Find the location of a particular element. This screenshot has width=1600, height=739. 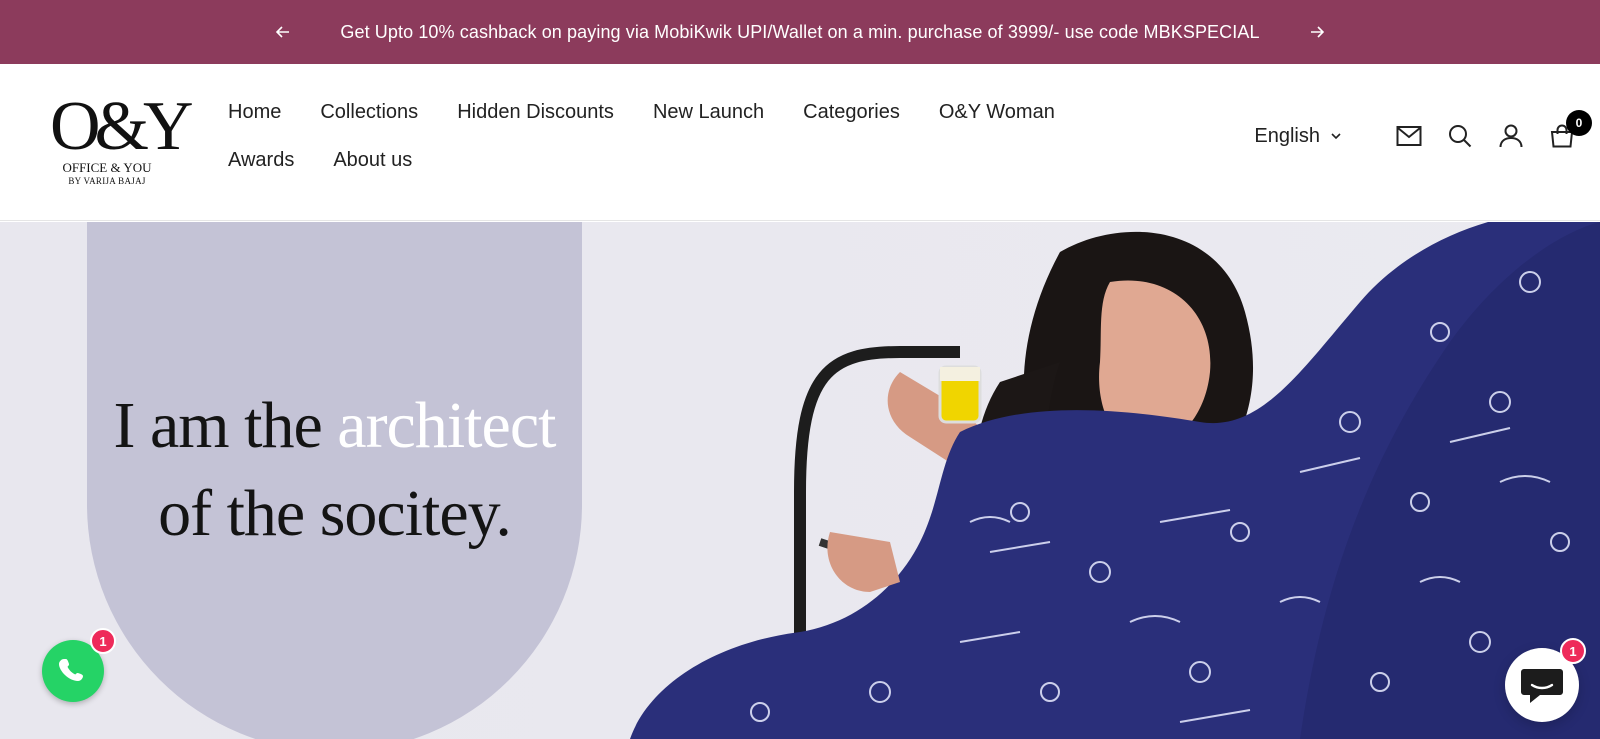

cart-count-badge: 0 is located at coordinates (1579, 123).